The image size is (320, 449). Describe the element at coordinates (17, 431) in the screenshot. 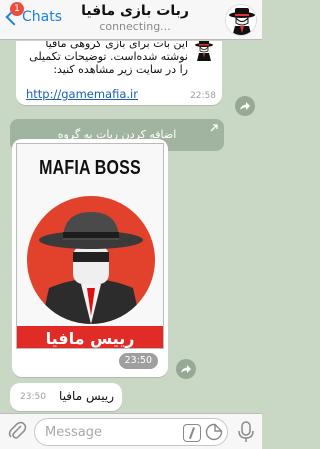

I see `paperclip-icon` at that location.